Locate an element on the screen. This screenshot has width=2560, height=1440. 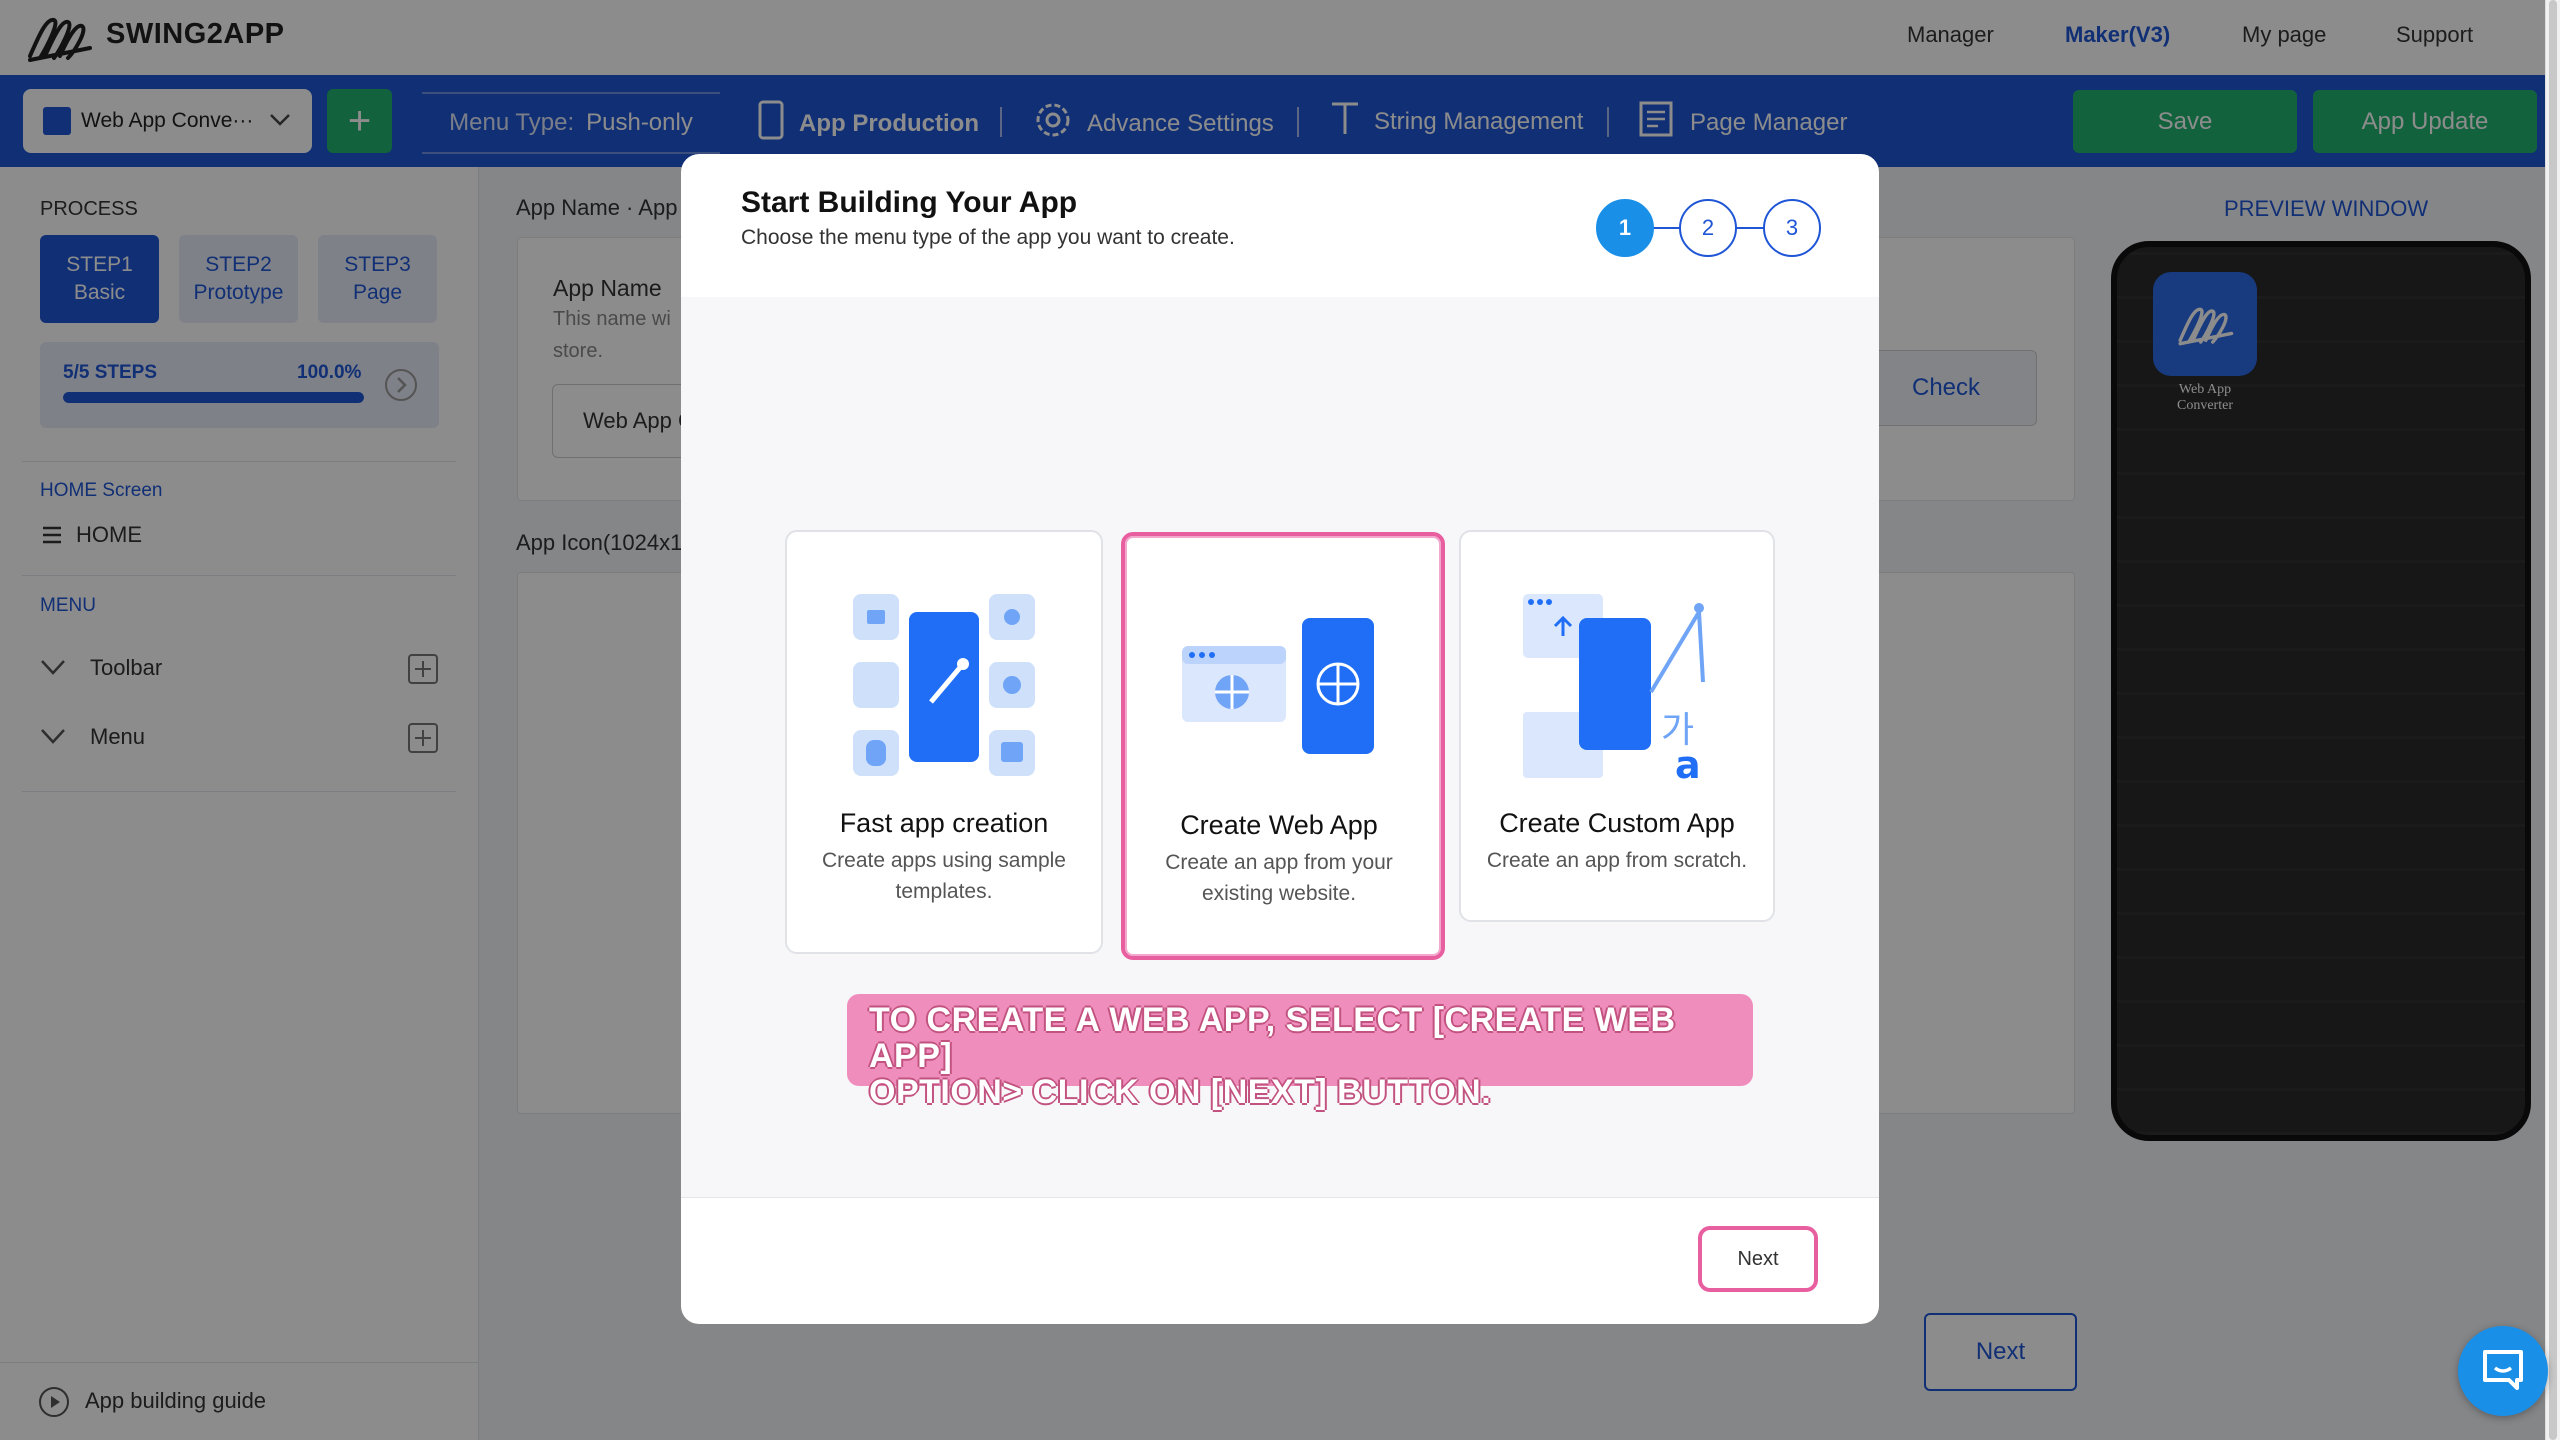
custom-app-icon: 가 a is located at coordinates (1621, 689).